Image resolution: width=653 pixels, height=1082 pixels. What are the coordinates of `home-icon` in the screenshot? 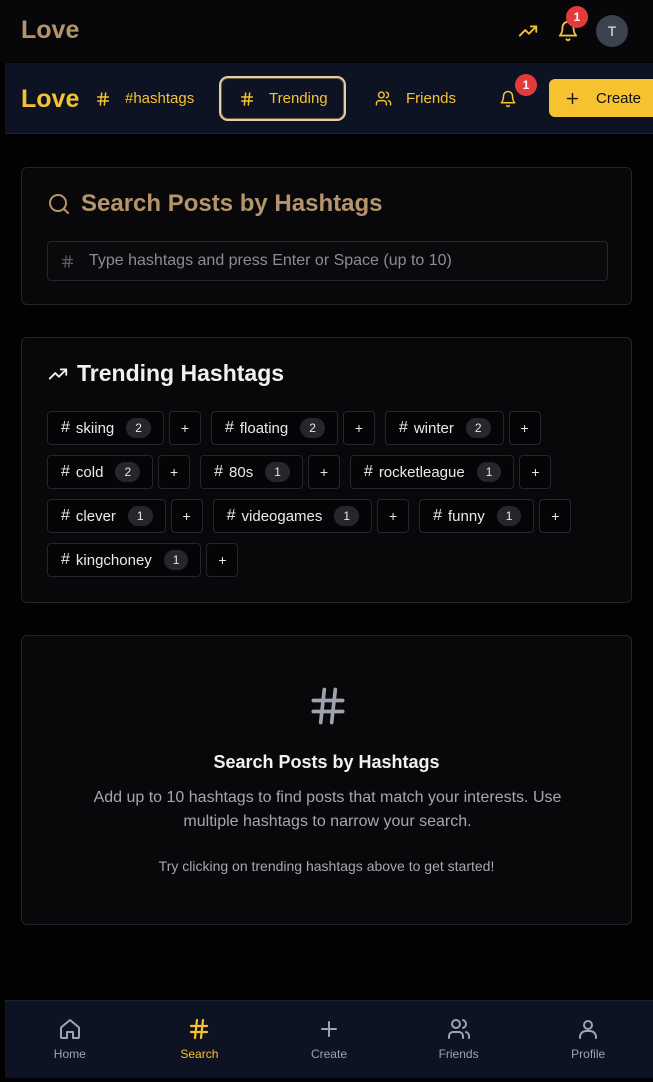 It's located at (69, 1029).